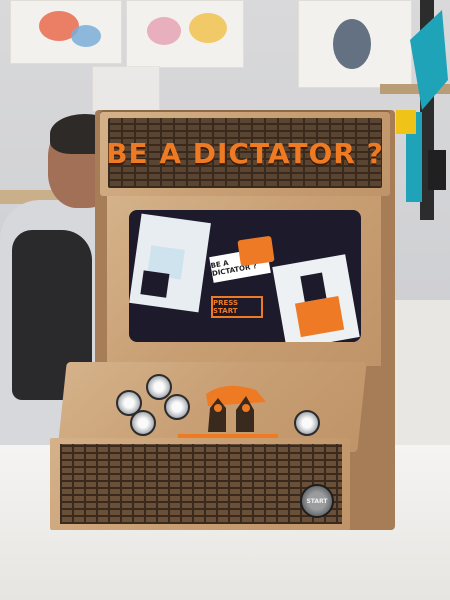  I want to click on cabinet-front, so click(200, 484).